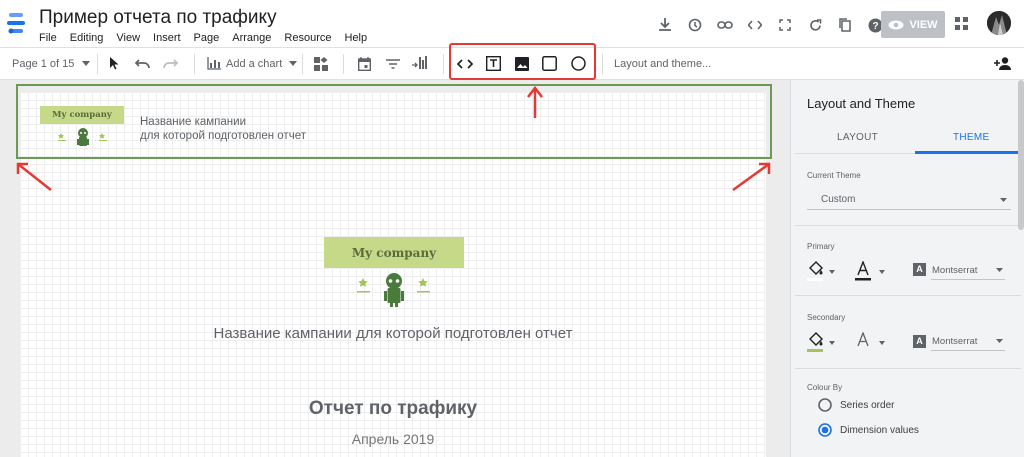  Describe the element at coordinates (785, 25) in the screenshot. I see `fullscreen-icon` at that location.